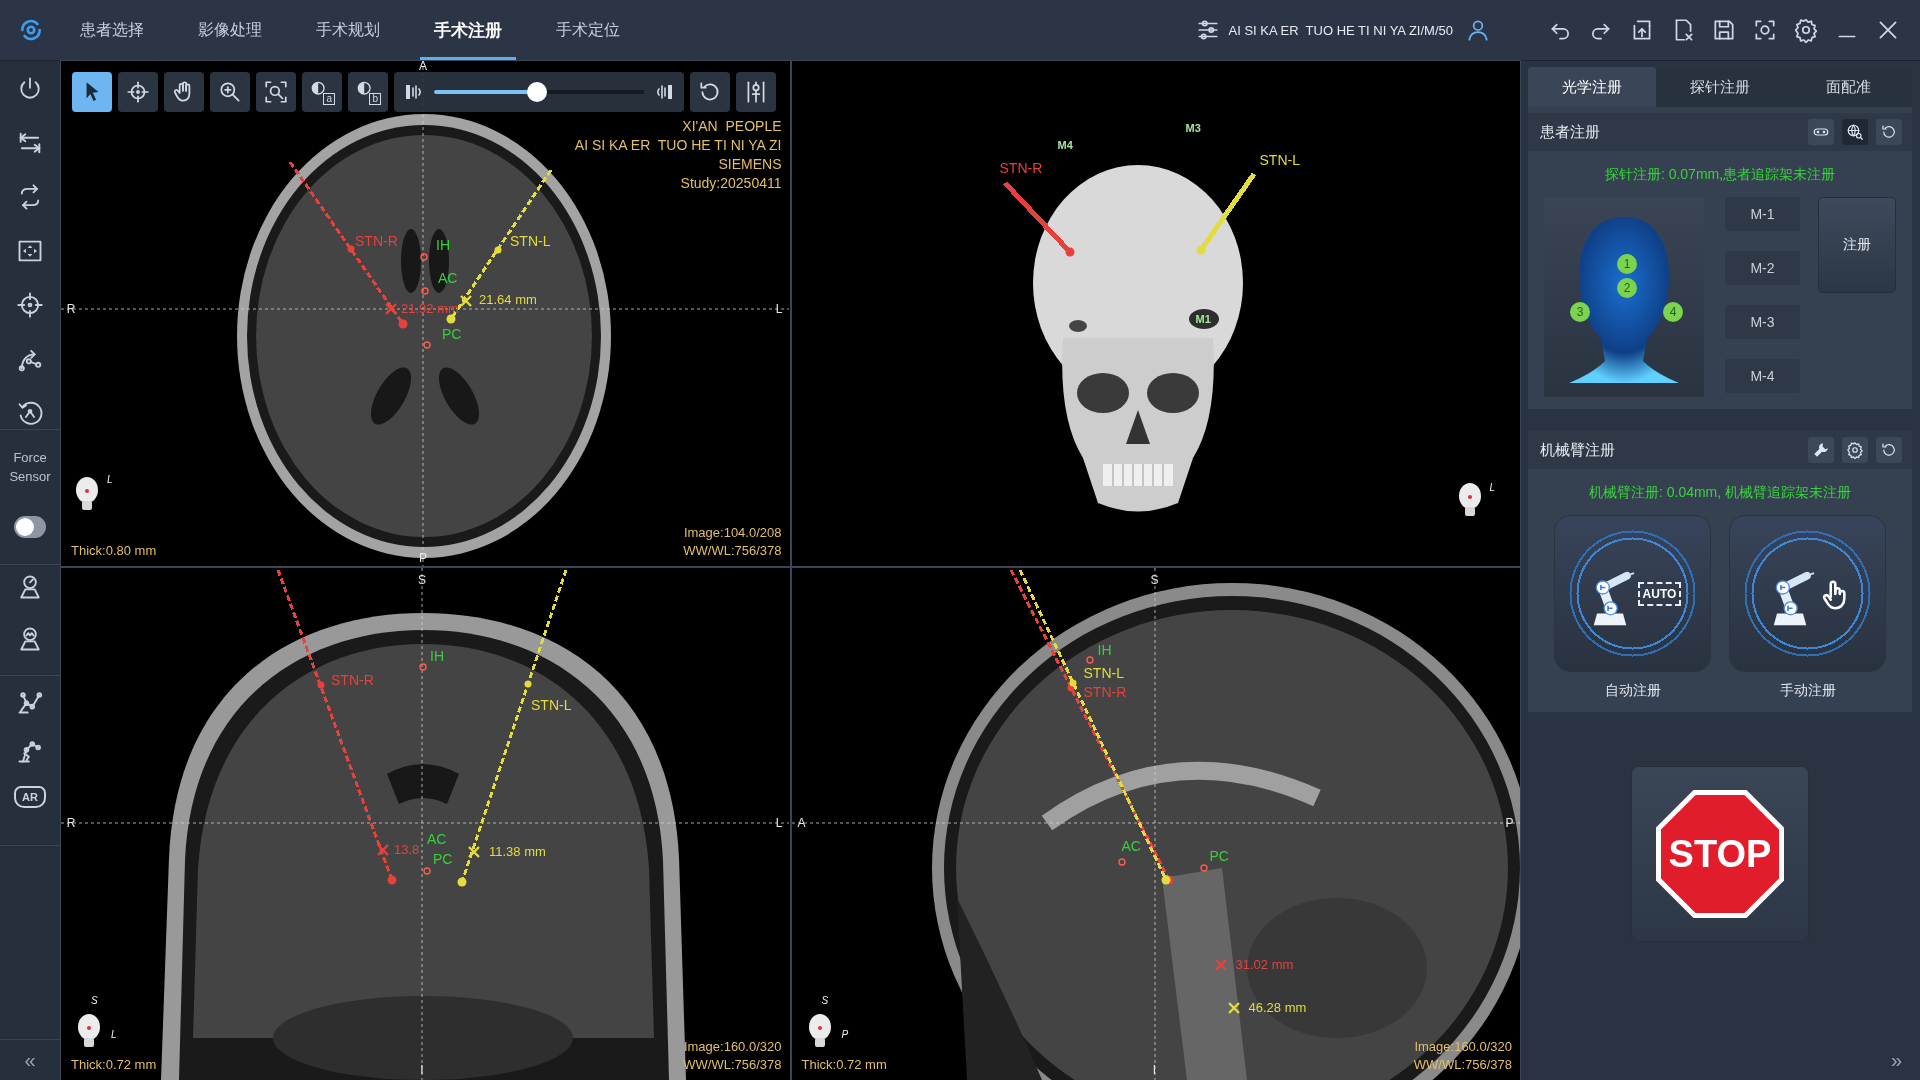  What do you see at coordinates (1632, 593) in the screenshot?
I see `auto-register-button: AUTO` at bounding box center [1632, 593].